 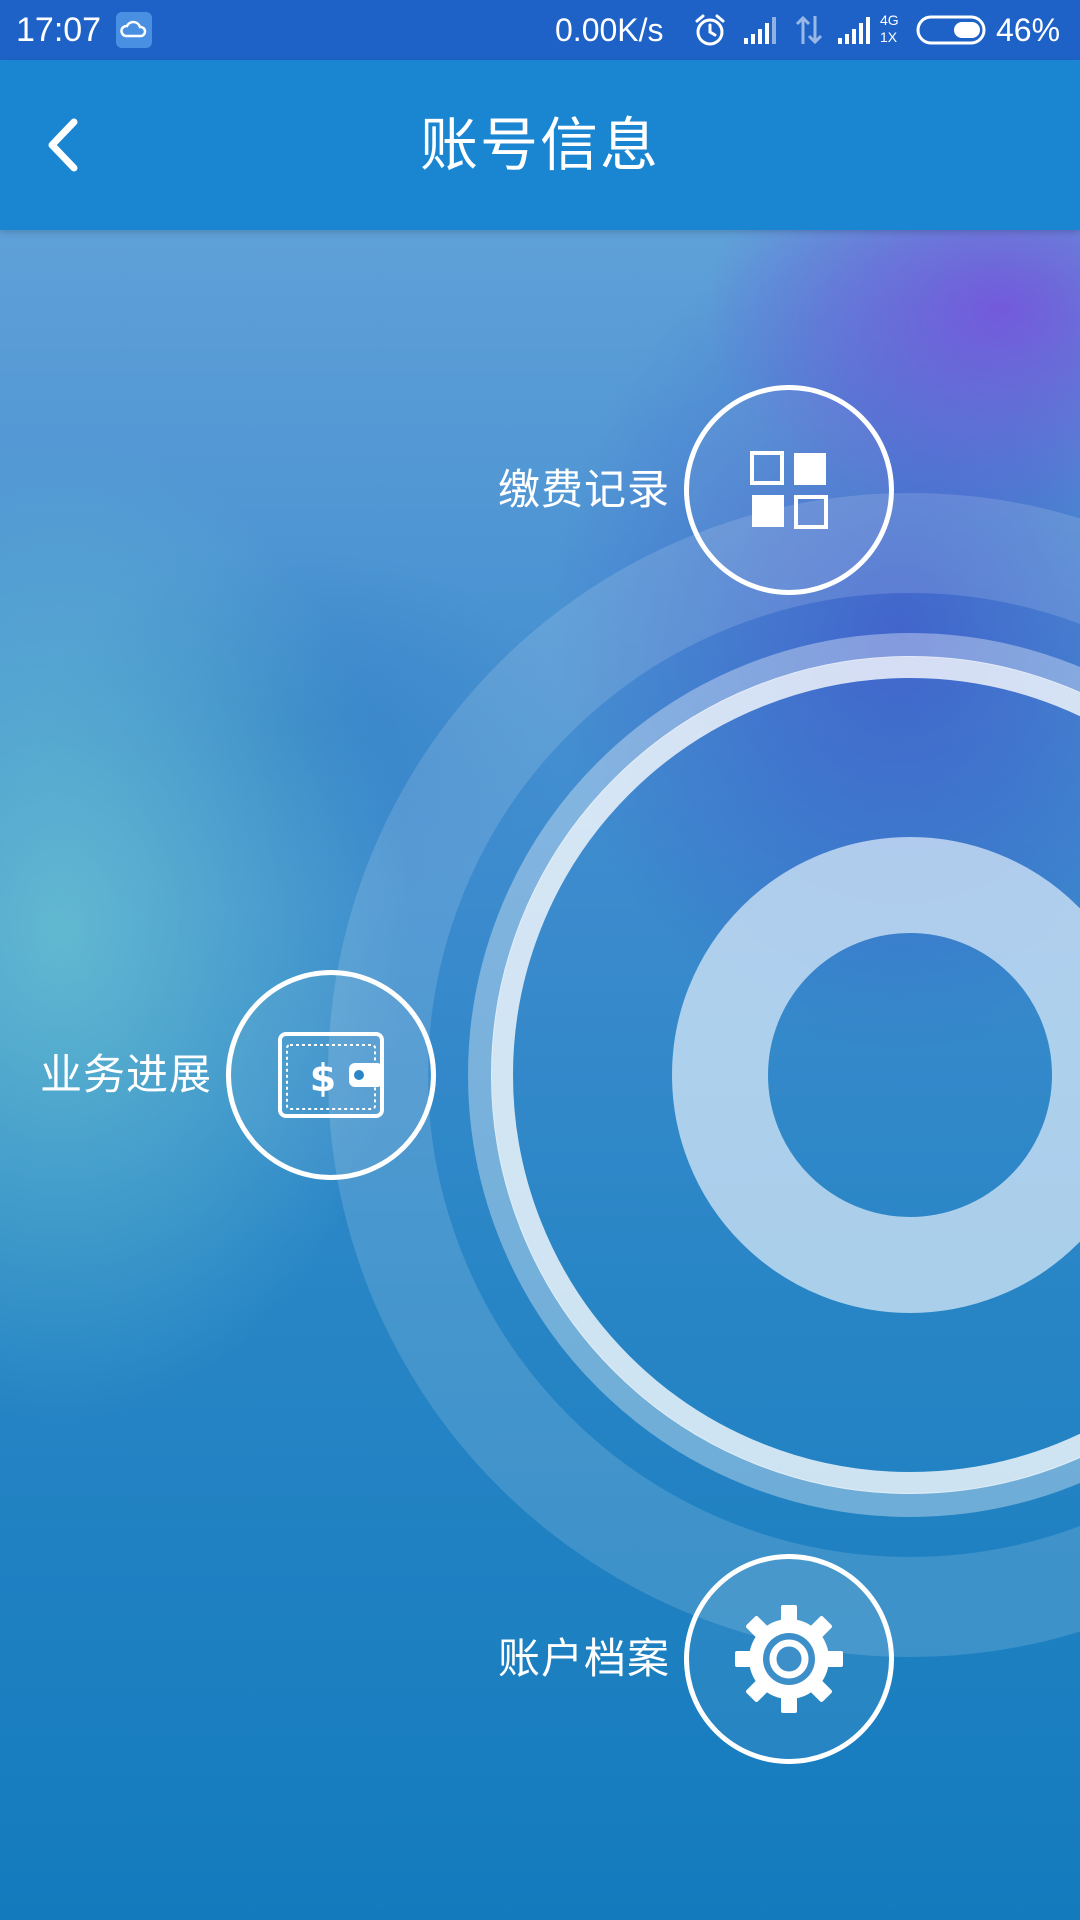 What do you see at coordinates (710, 32) in the screenshot?
I see `alarm-icon` at bounding box center [710, 32].